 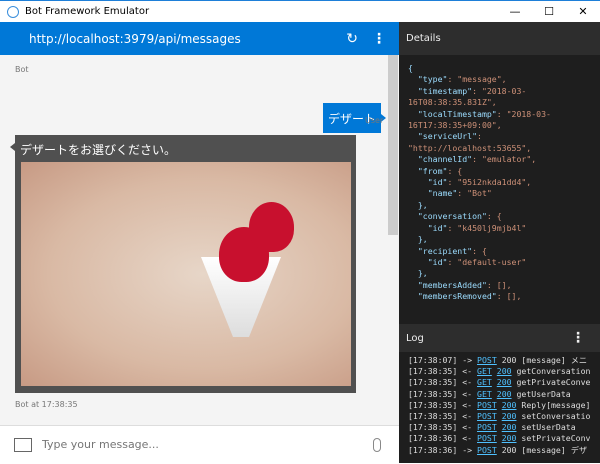 What do you see at coordinates (556, 404) in the screenshot?
I see `log-text: Reply[message]` at bounding box center [556, 404].